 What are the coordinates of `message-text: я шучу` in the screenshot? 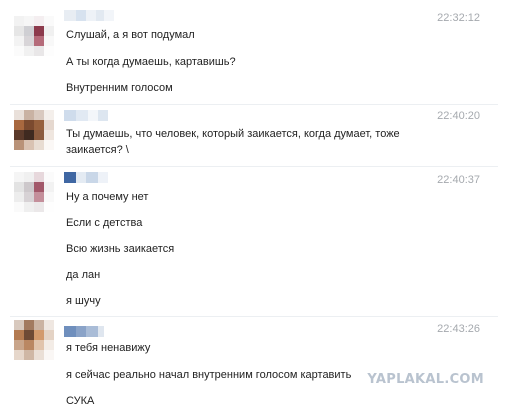 It's located at (83, 301).